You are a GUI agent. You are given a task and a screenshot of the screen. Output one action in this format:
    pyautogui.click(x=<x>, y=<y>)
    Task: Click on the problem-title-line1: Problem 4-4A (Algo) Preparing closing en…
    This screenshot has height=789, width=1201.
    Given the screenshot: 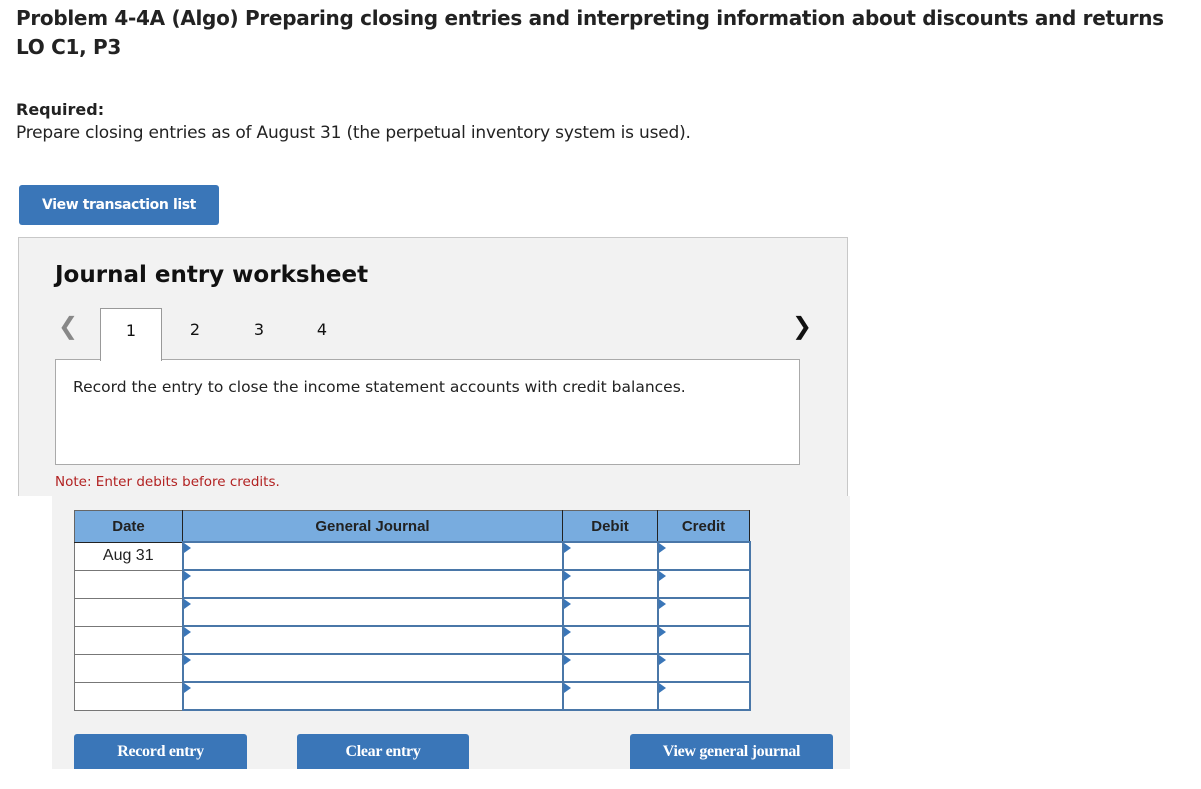 What is the action you would take?
    pyautogui.click(x=590, y=18)
    